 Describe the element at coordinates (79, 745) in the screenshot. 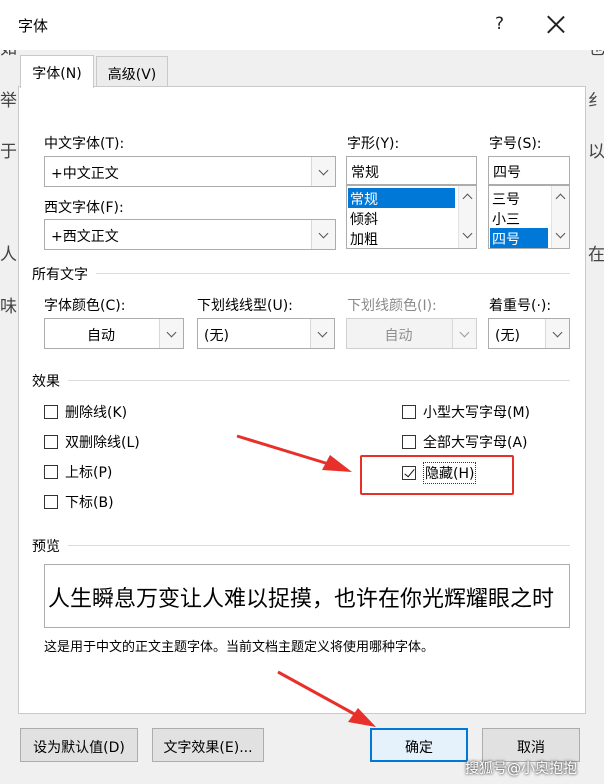

I see `set-default-button: 设为默认值(D)` at that location.